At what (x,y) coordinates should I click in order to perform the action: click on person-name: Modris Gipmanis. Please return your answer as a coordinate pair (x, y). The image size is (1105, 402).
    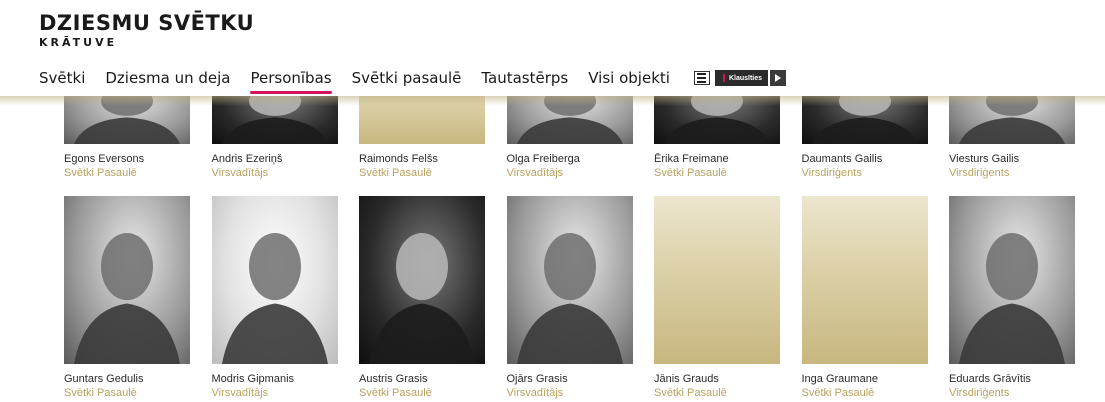
    Looking at the image, I should click on (275, 379).